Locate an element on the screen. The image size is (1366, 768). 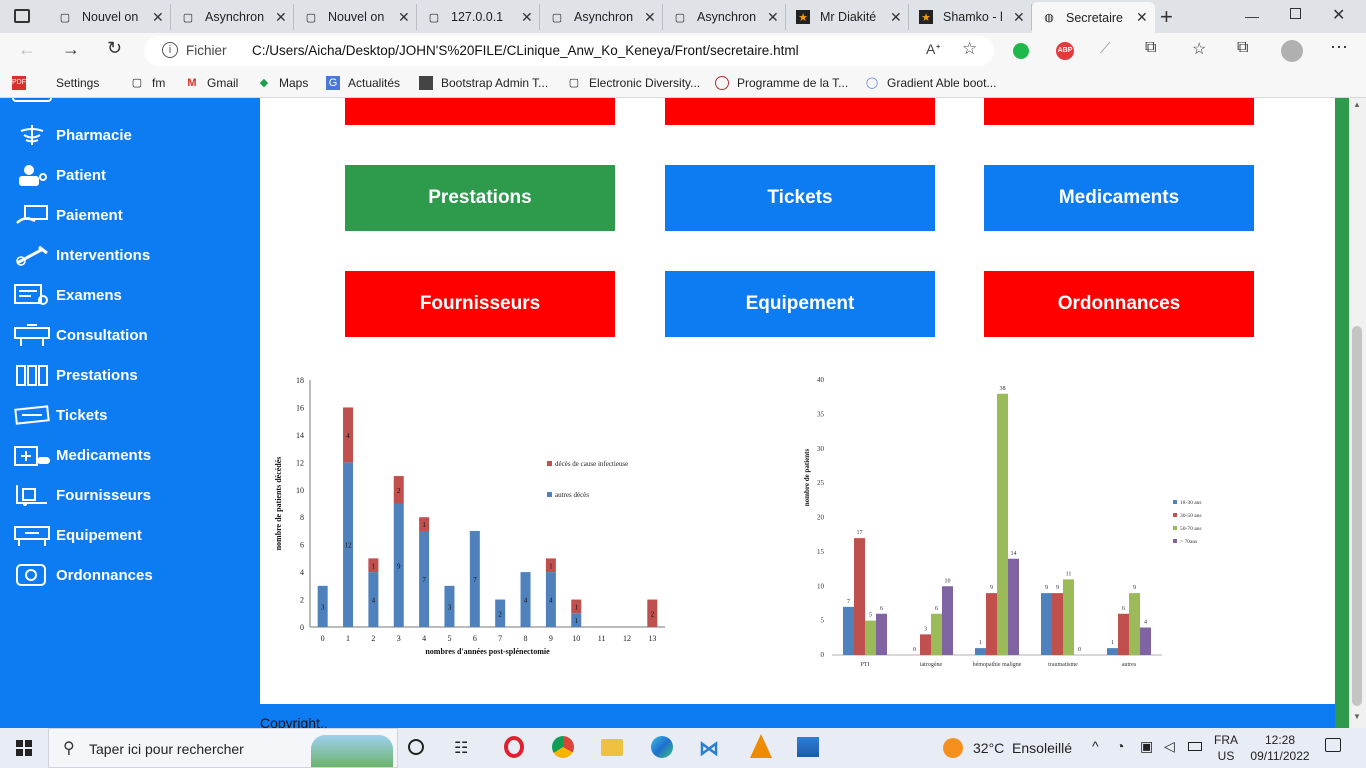
extension-green-icon is located at coordinates (1021, 51).